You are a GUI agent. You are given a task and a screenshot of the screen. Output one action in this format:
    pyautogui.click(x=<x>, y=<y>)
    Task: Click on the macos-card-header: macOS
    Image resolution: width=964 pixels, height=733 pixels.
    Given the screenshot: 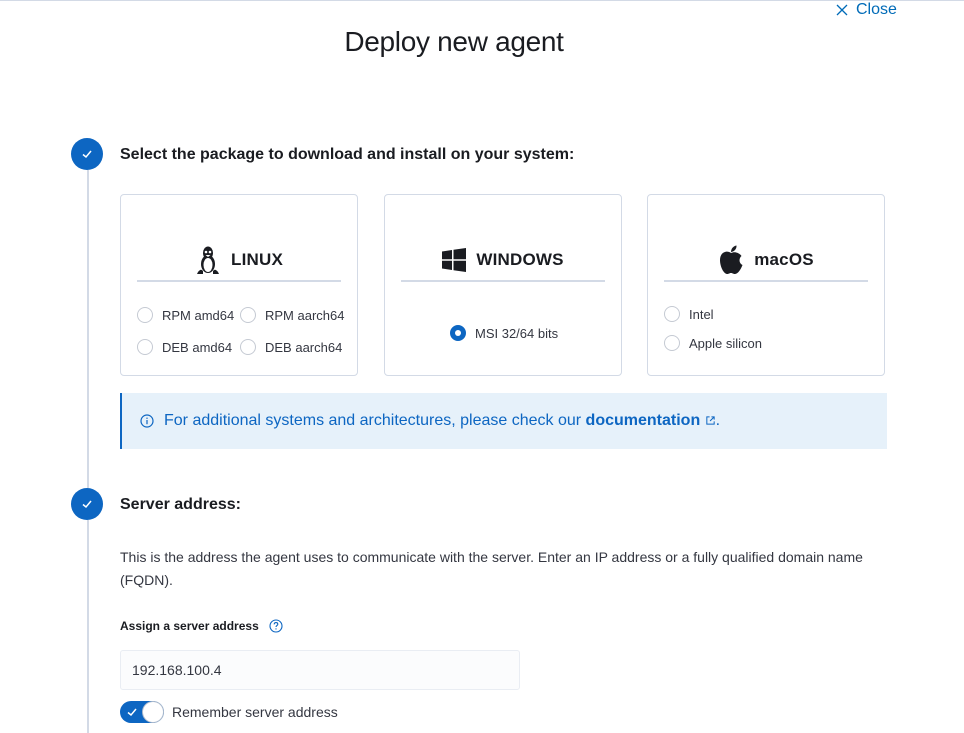 What is the action you would take?
    pyautogui.click(x=766, y=260)
    